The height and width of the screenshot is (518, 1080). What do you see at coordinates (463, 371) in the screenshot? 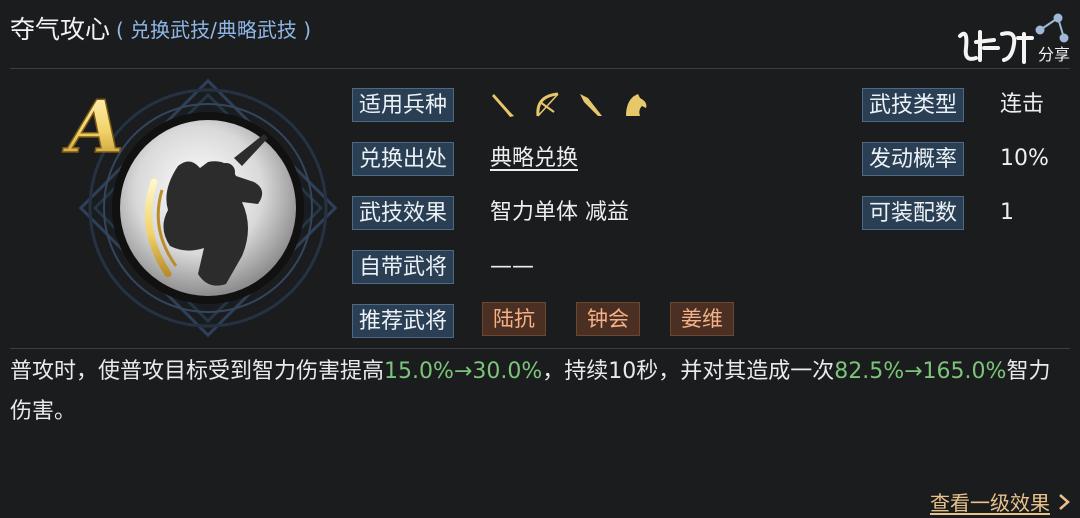
I see `desc-highlight-1: 15.0%→30.0%` at bounding box center [463, 371].